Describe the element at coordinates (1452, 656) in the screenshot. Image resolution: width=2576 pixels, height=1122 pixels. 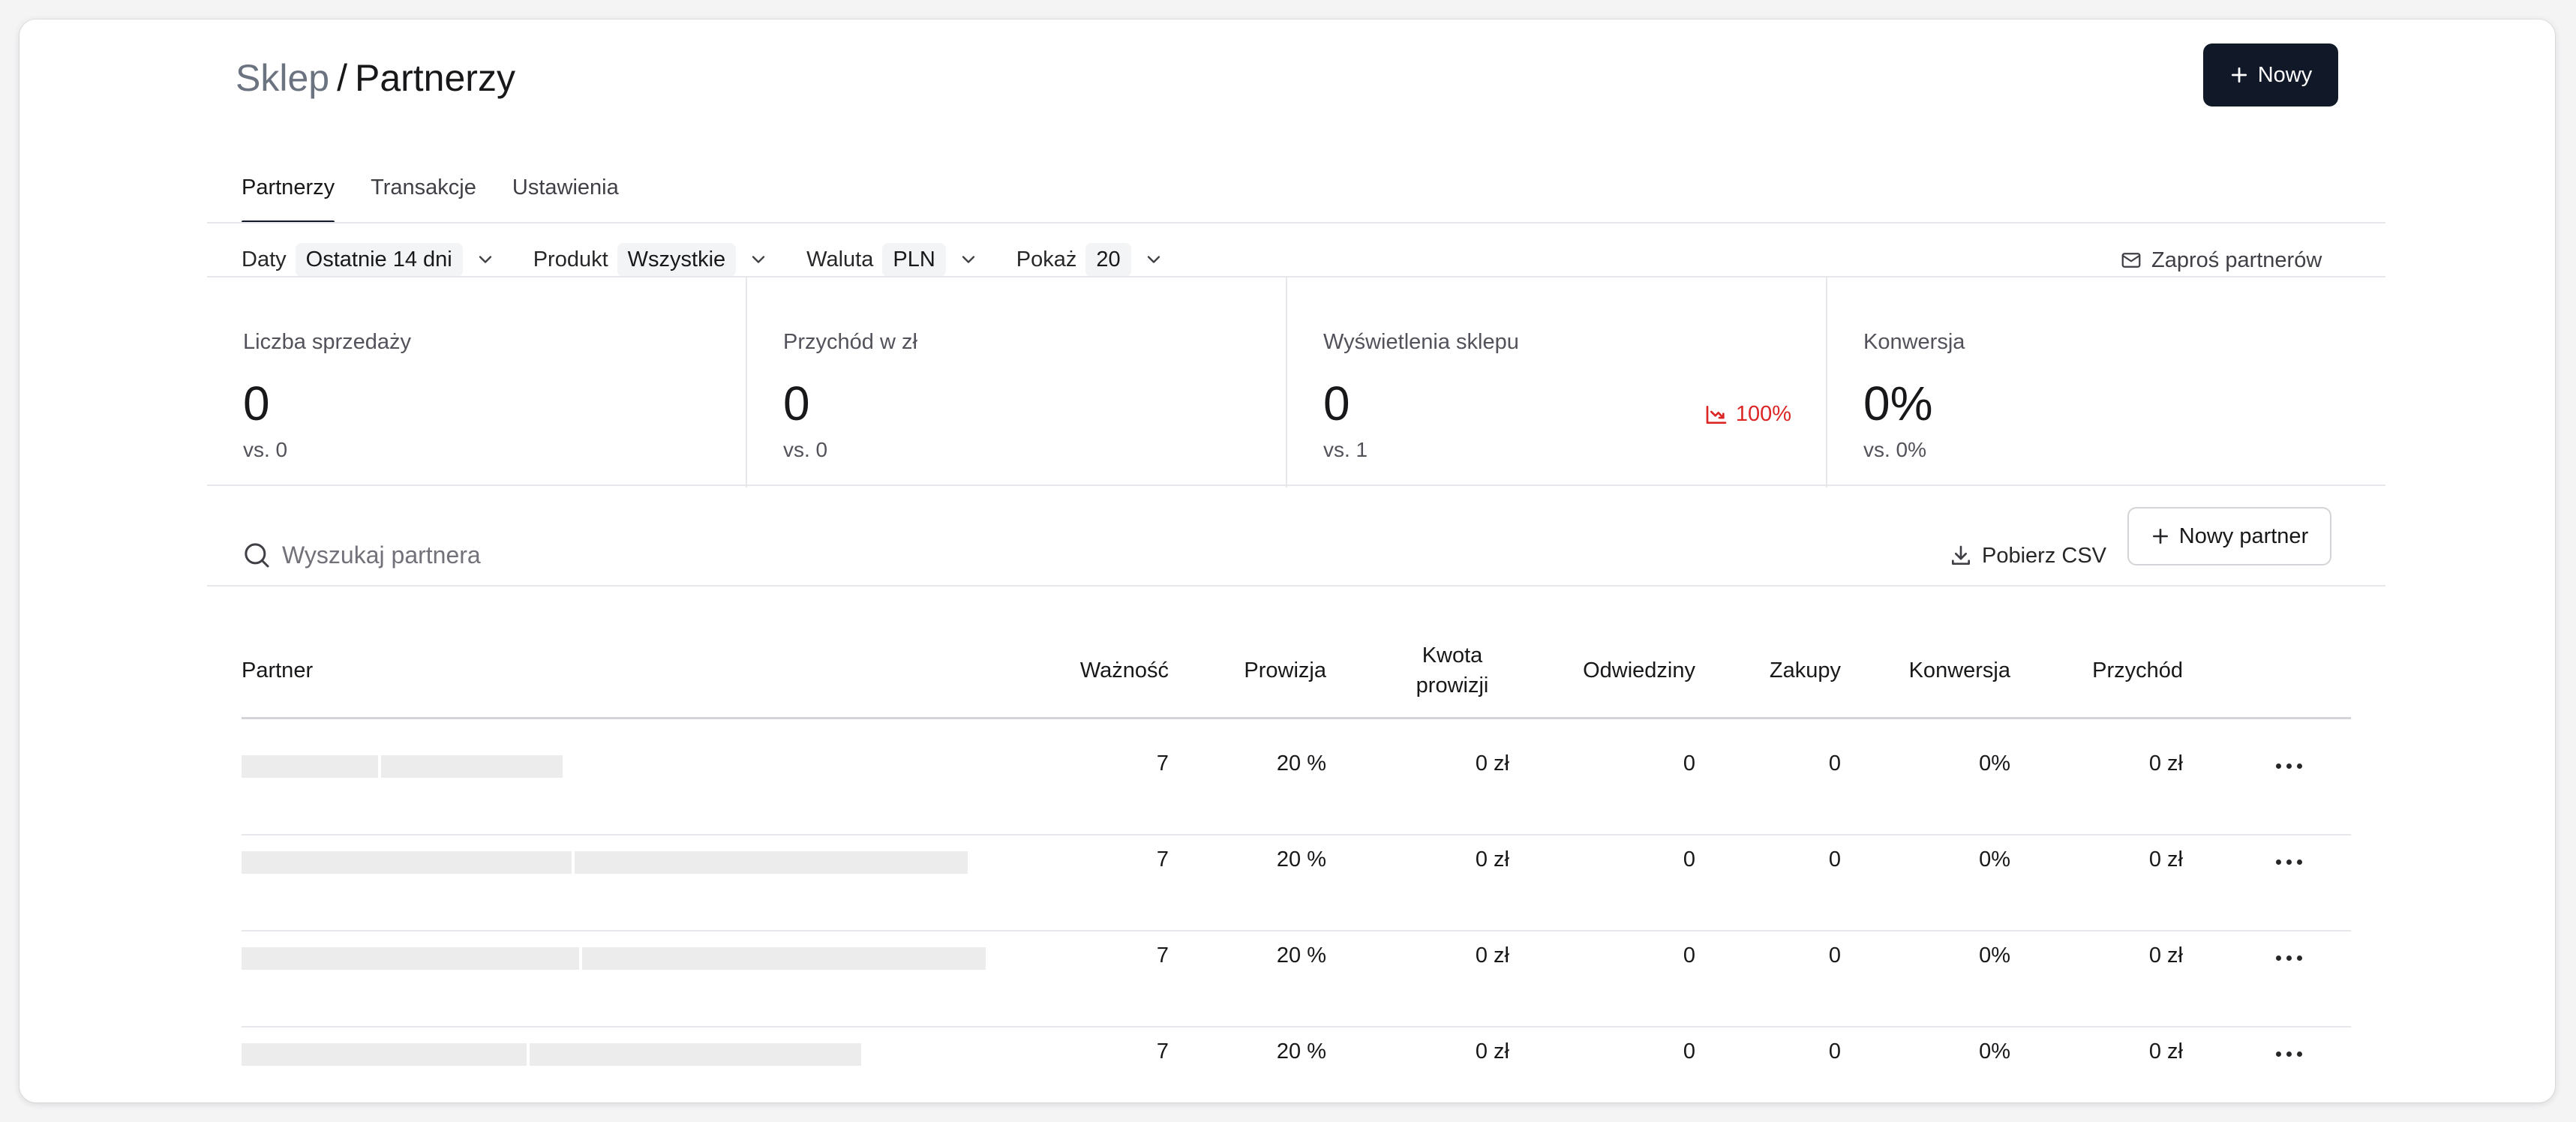
I see `column-header-commission-amount-line1: Kwota` at that location.